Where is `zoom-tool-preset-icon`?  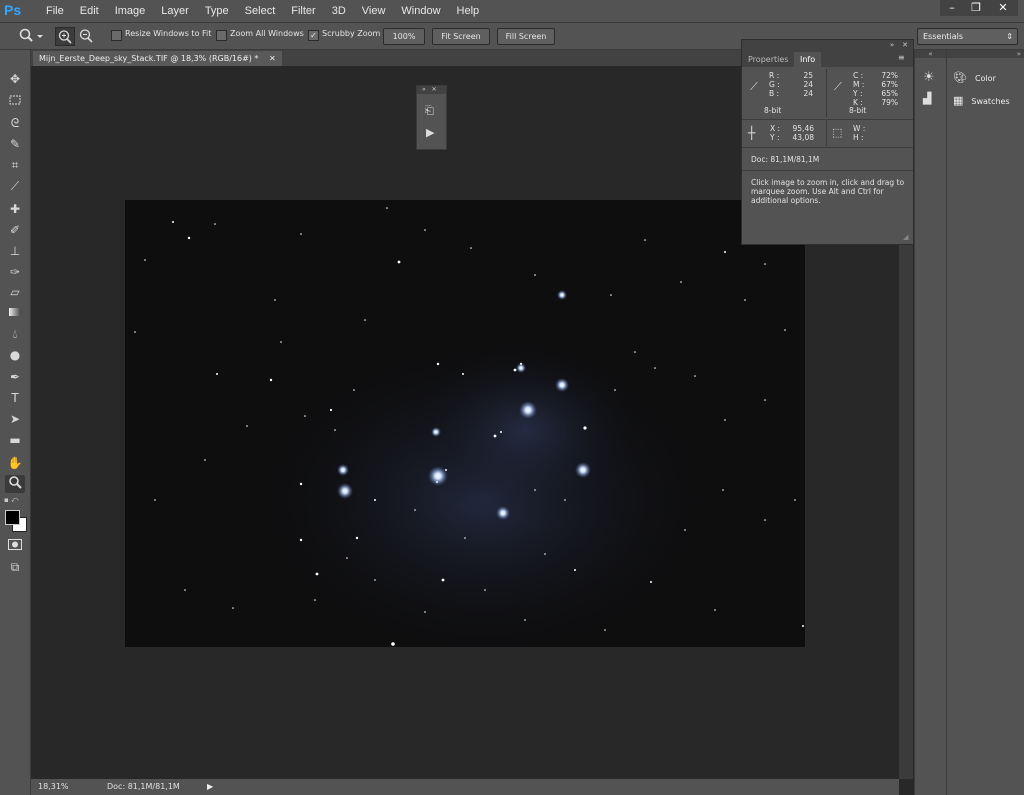 zoom-tool-preset-icon is located at coordinates (31, 36).